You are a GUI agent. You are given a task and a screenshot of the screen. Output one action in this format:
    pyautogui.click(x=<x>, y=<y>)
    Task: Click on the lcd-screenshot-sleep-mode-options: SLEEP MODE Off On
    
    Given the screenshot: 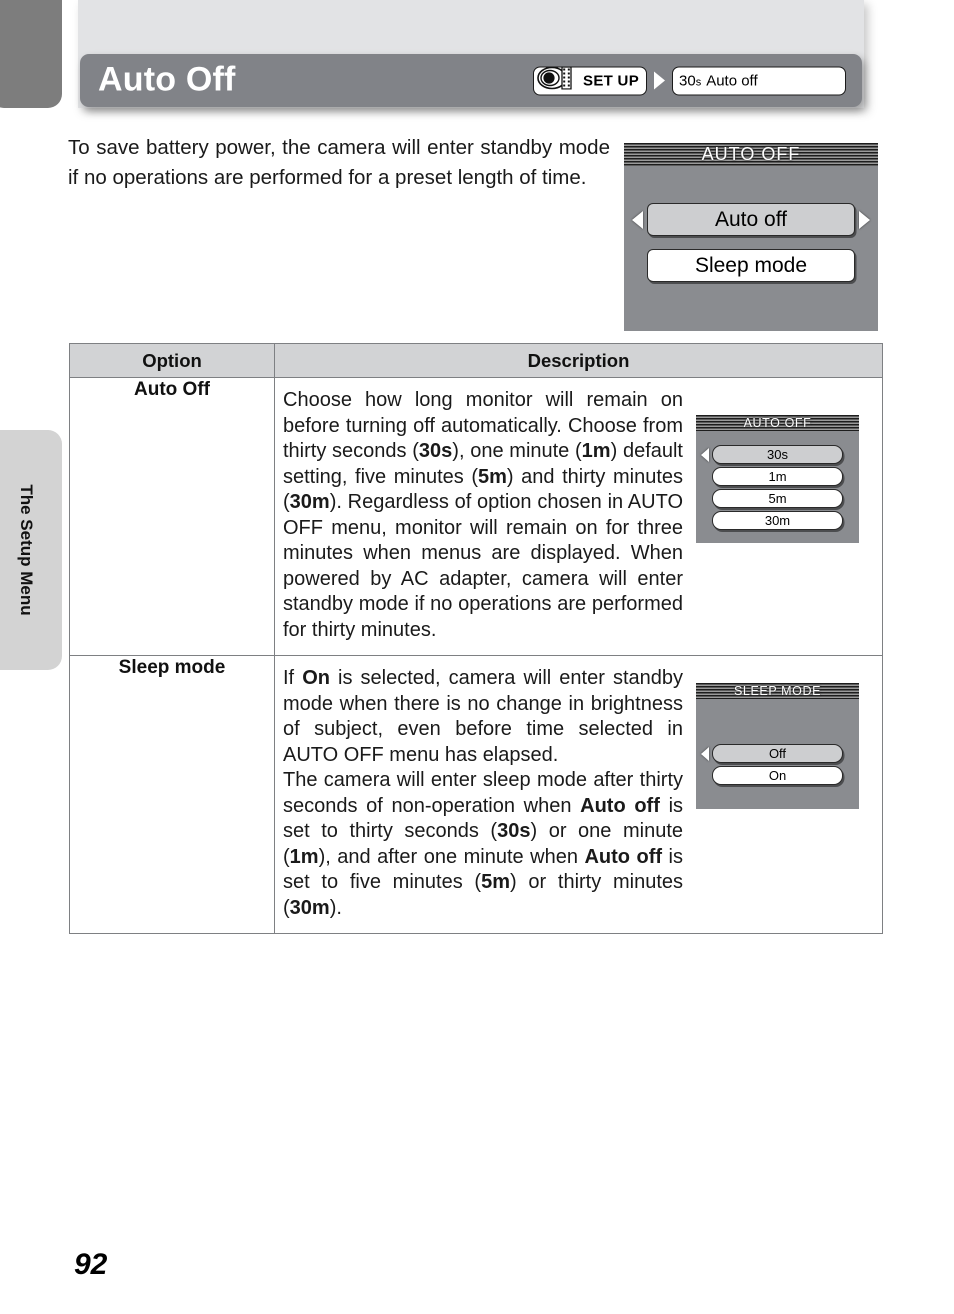 What is the action you would take?
    pyautogui.click(x=777, y=746)
    